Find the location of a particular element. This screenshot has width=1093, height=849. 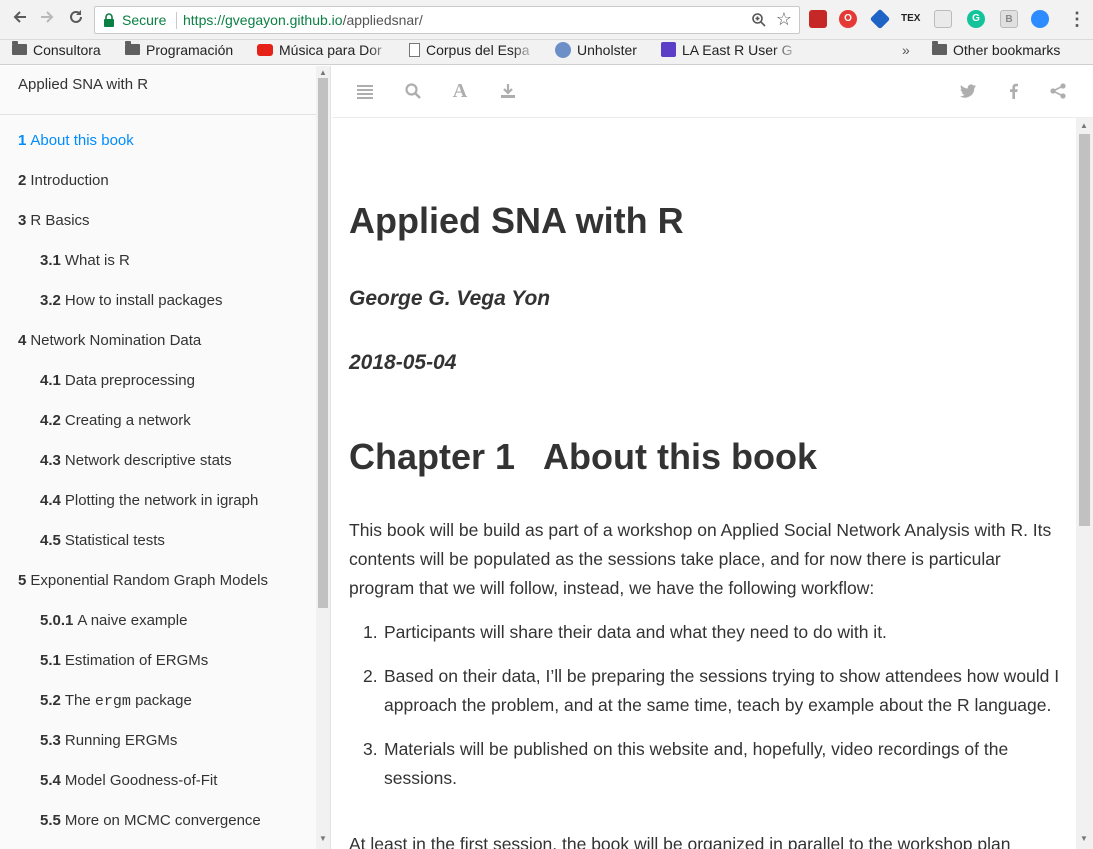

toc-item: 5 Exponential Random Graph Models is located at coordinates (158, 586).